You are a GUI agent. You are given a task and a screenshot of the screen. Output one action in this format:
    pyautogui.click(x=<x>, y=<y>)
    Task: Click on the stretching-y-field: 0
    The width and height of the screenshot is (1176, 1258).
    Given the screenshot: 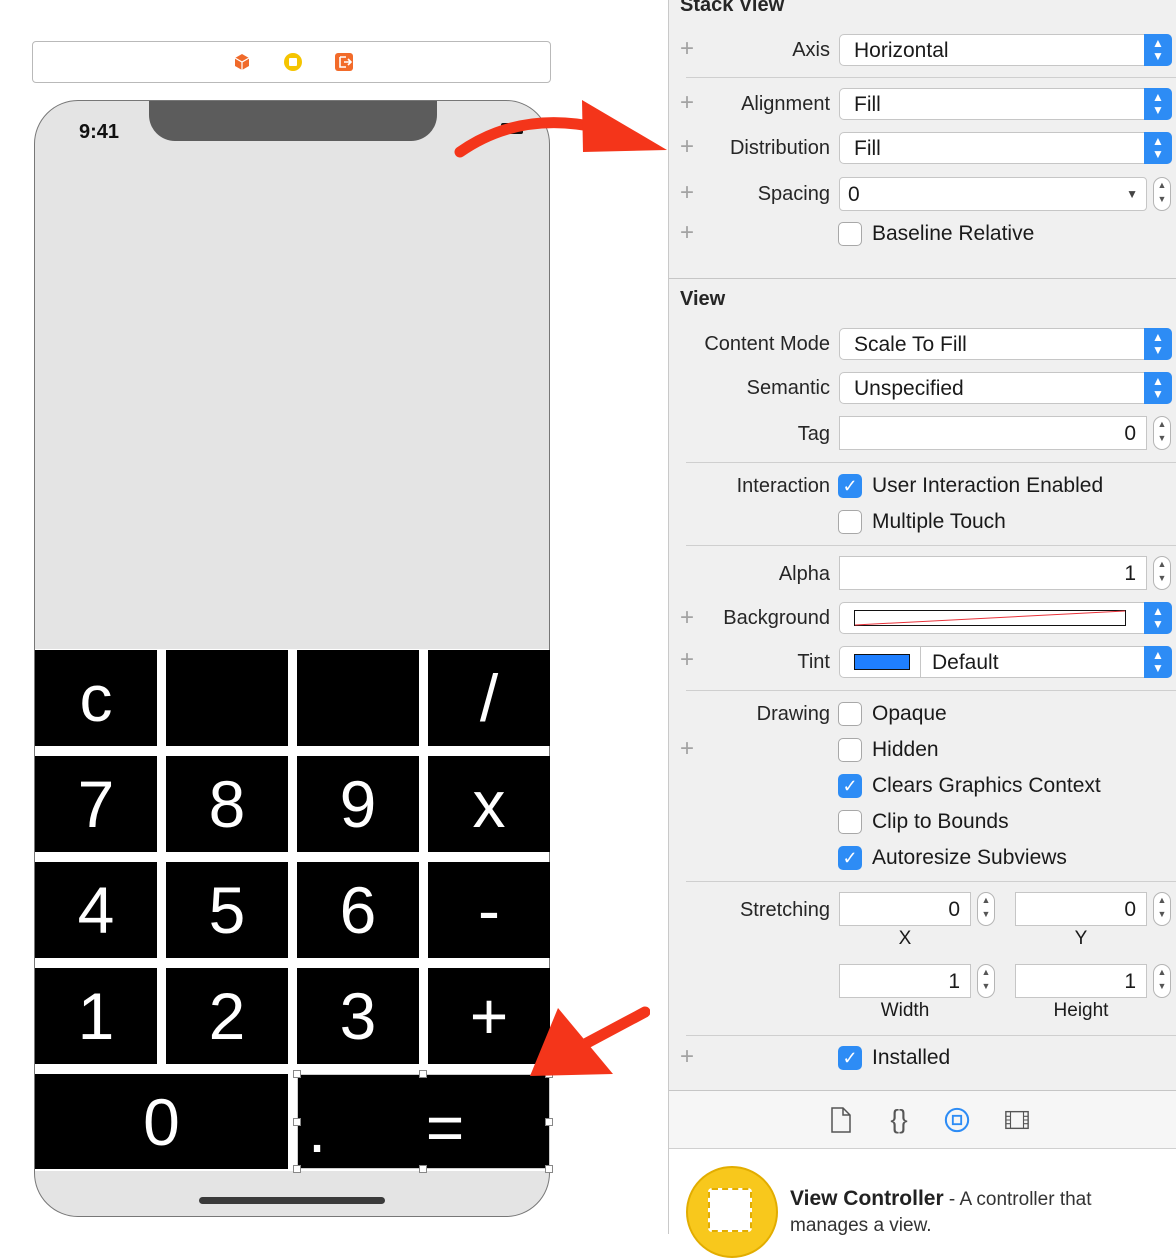 What is the action you would take?
    pyautogui.click(x=1081, y=909)
    